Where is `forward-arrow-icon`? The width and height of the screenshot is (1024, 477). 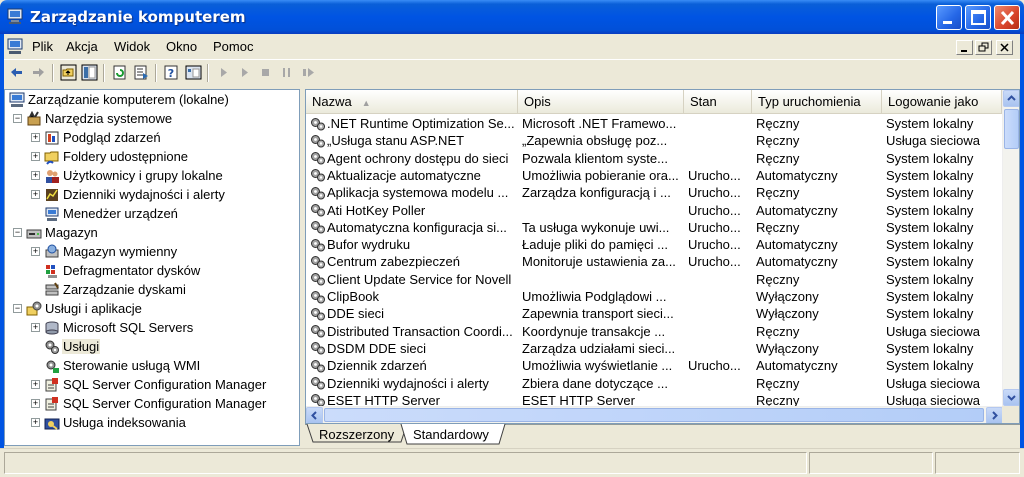 forward-arrow-icon is located at coordinates (38, 72).